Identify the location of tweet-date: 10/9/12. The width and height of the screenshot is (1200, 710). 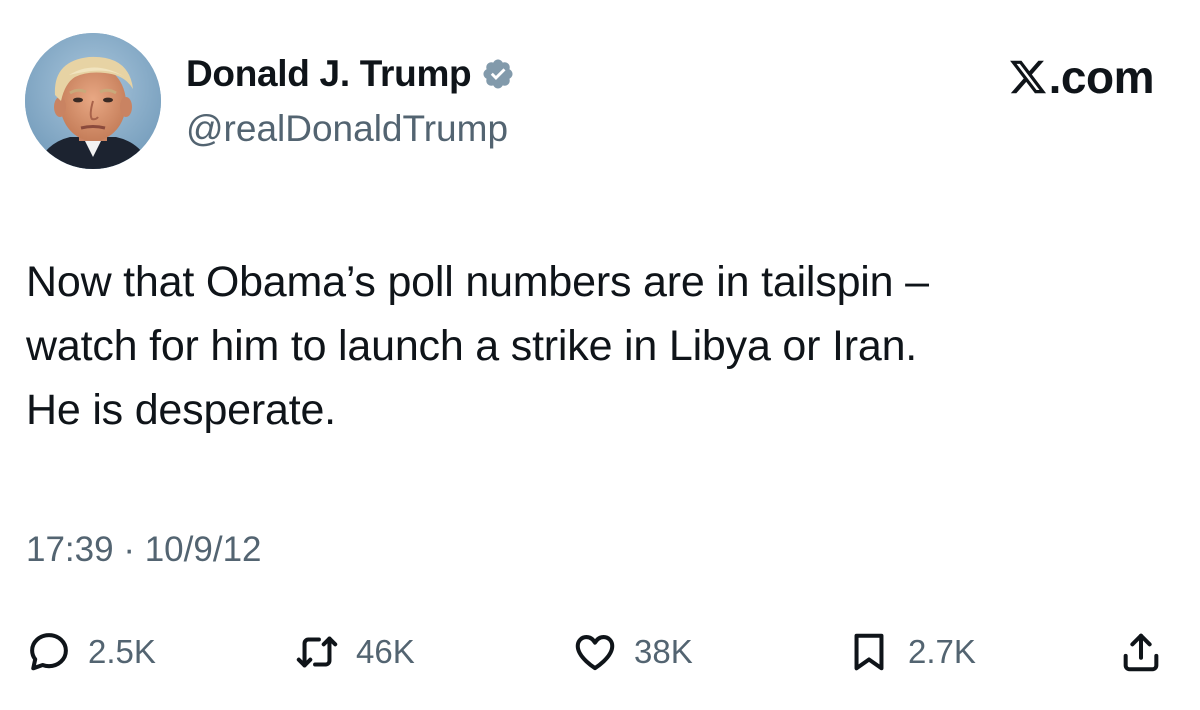
(203, 549).